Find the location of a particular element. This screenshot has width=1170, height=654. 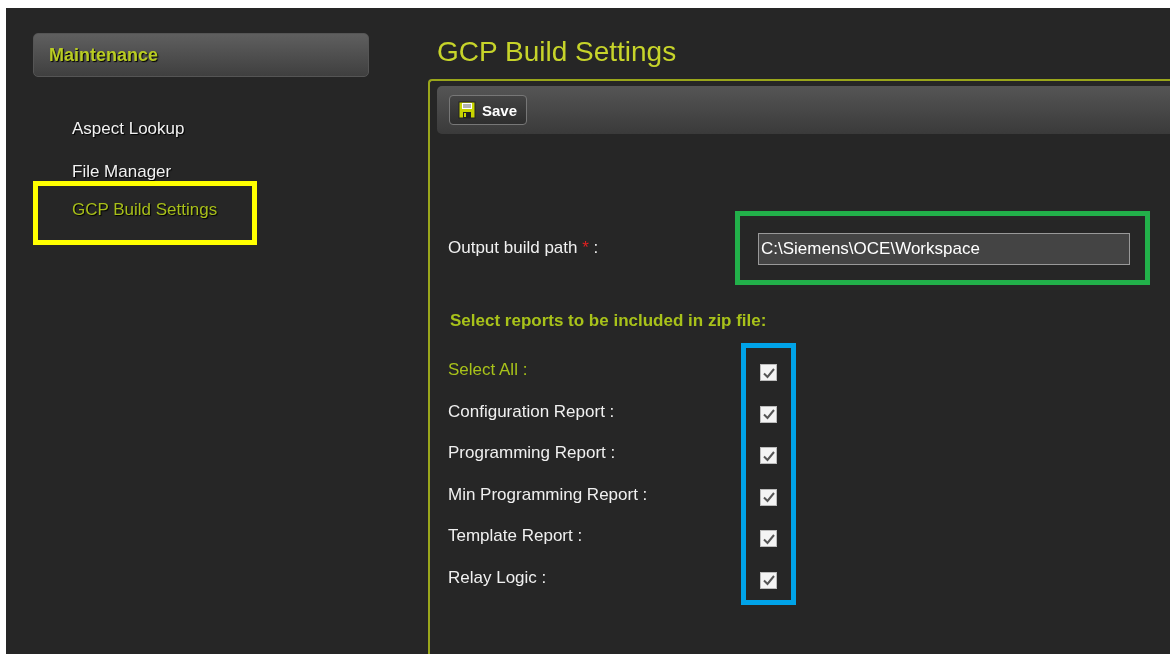

path-input-field: C:\Siemens\OCE\Workspace is located at coordinates (944, 249).